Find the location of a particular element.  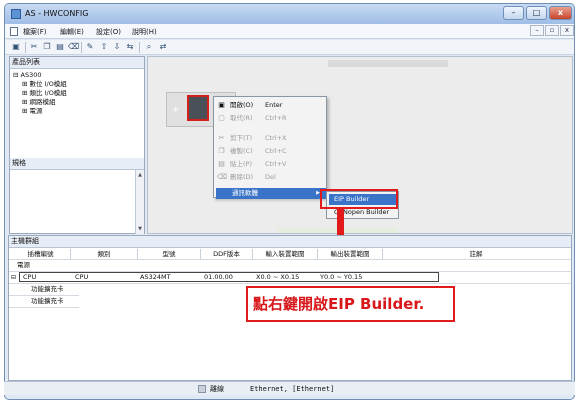

eip-highlight-box is located at coordinates (359, 199).